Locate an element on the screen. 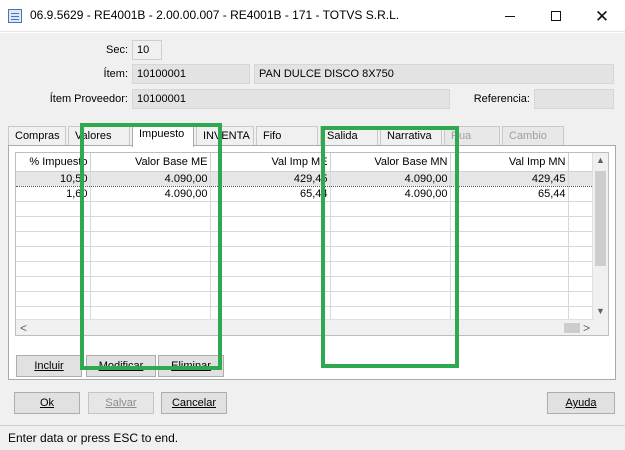 The image size is (625, 450). table-cell: 1,60 is located at coordinates (53, 194).